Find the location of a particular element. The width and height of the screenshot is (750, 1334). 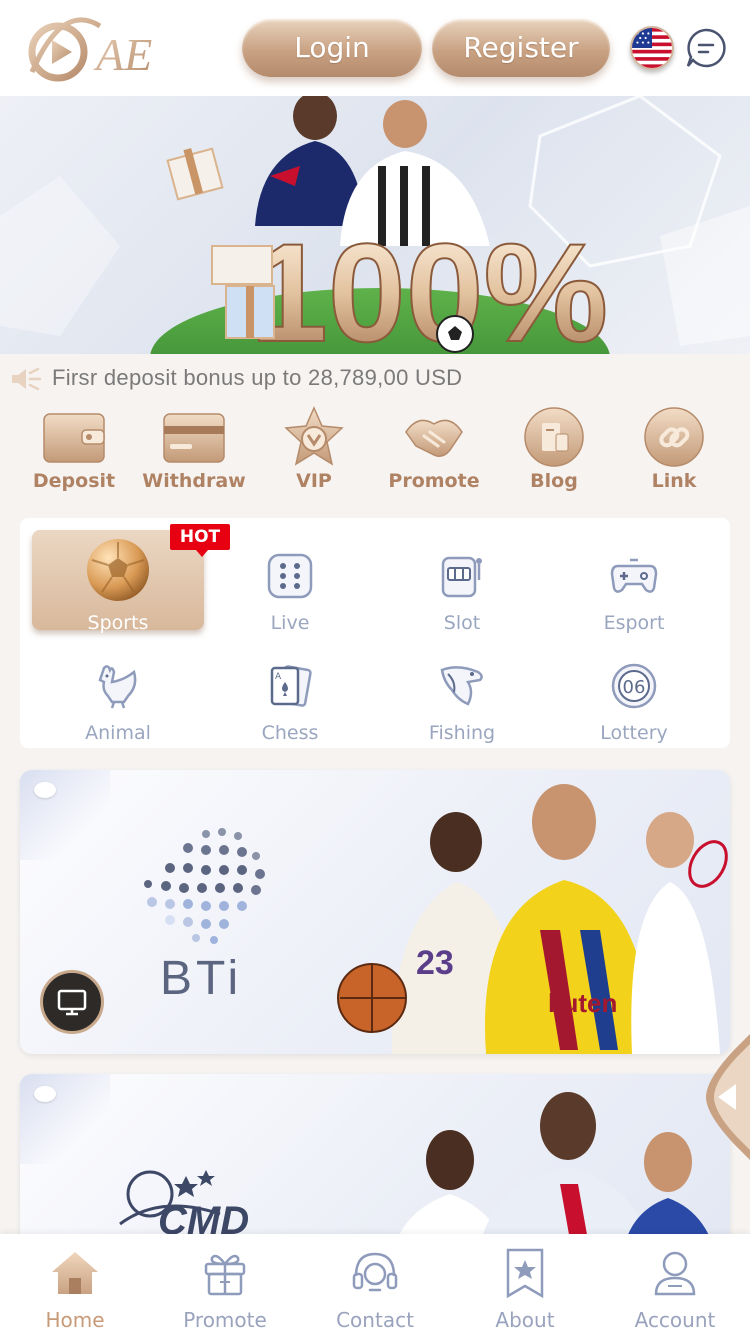

bottom-navigation: Home Promote Contact About Account is located at coordinates (375, 1284).